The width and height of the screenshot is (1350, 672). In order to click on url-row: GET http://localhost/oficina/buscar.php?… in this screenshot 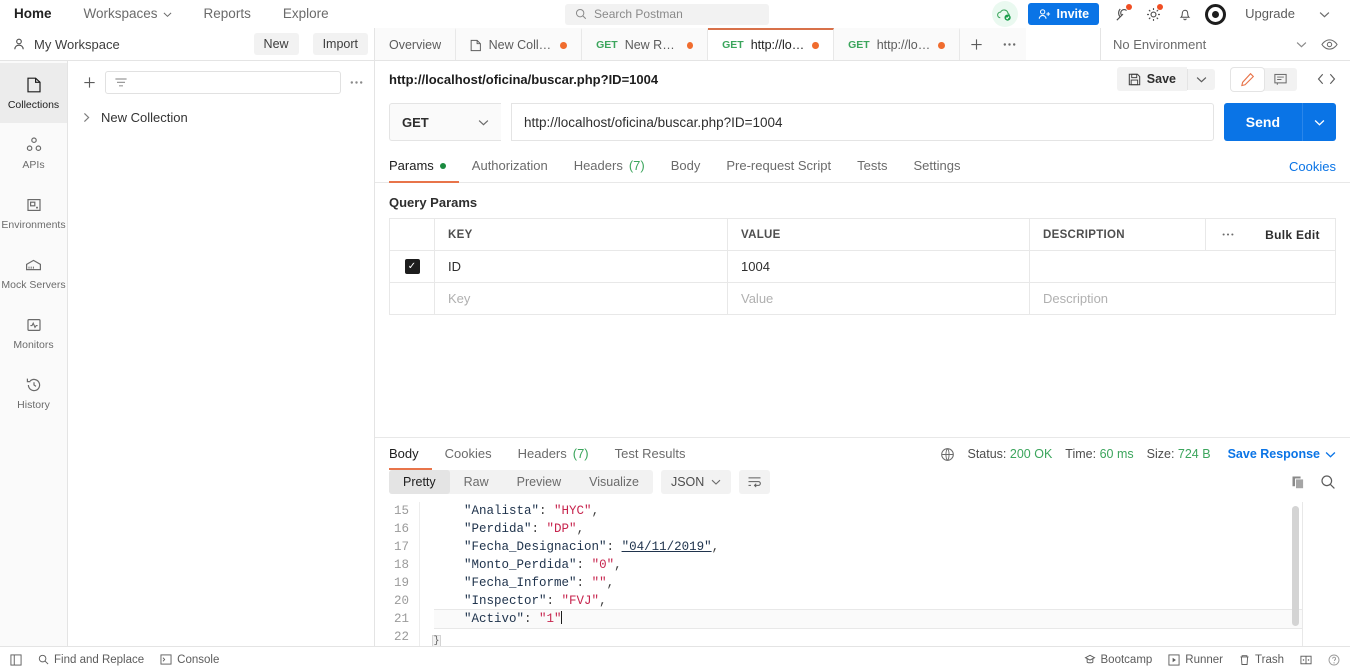, I will do `click(862, 124)`.